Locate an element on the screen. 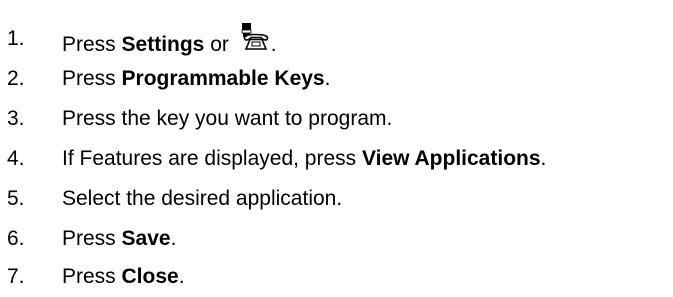  step-text: Press Programmable Keys. is located at coordinates (196, 79).